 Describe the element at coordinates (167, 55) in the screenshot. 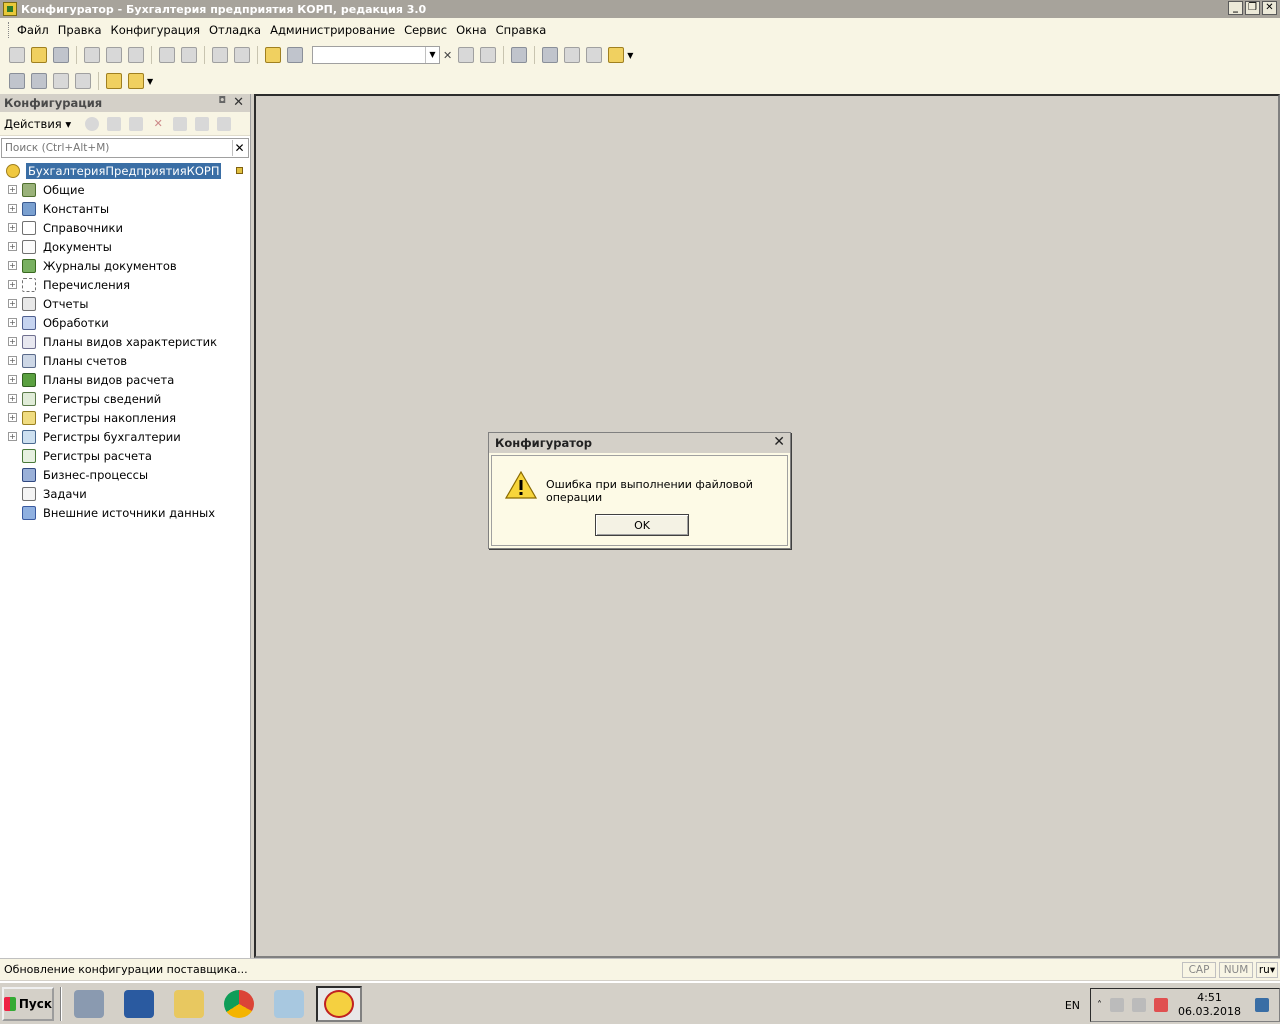

I see `print-icon` at that location.